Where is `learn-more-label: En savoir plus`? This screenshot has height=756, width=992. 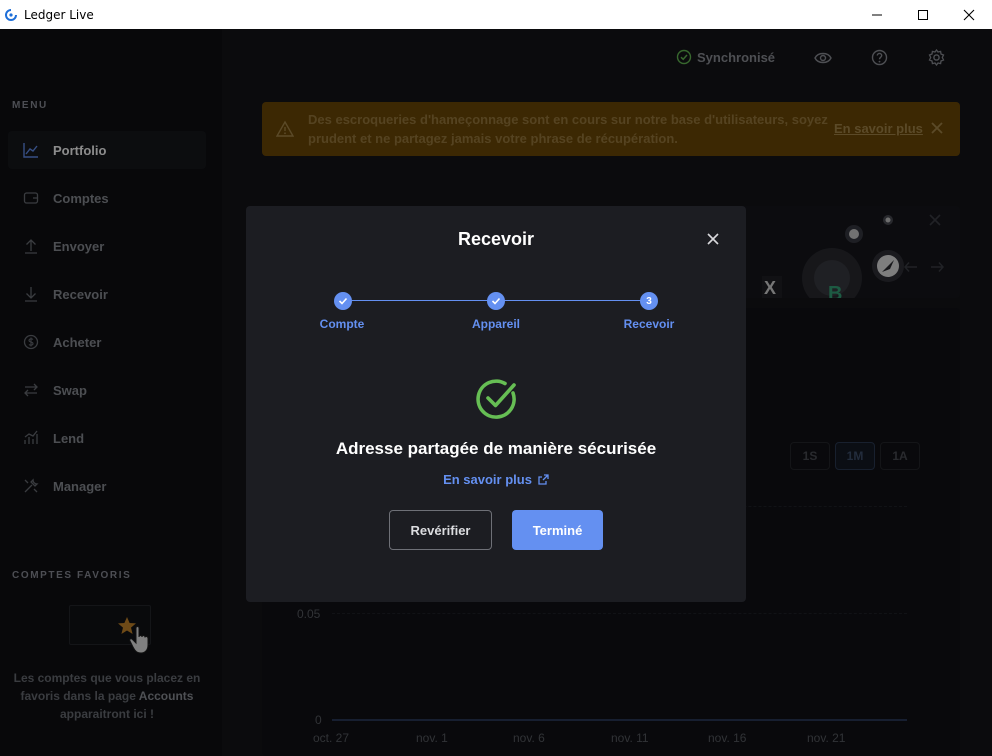 learn-more-label: En savoir plus is located at coordinates (487, 479).